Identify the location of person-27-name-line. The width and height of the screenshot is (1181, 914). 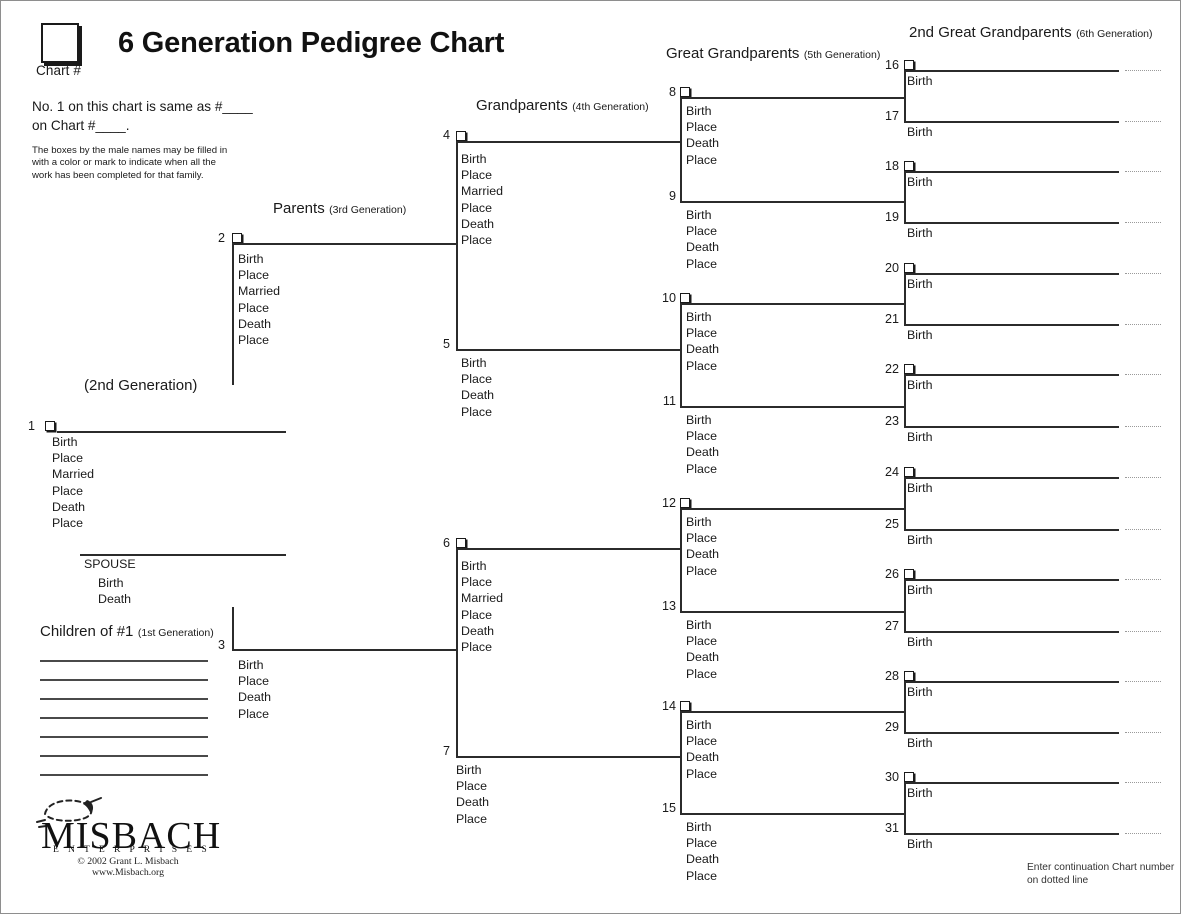
(1011, 632).